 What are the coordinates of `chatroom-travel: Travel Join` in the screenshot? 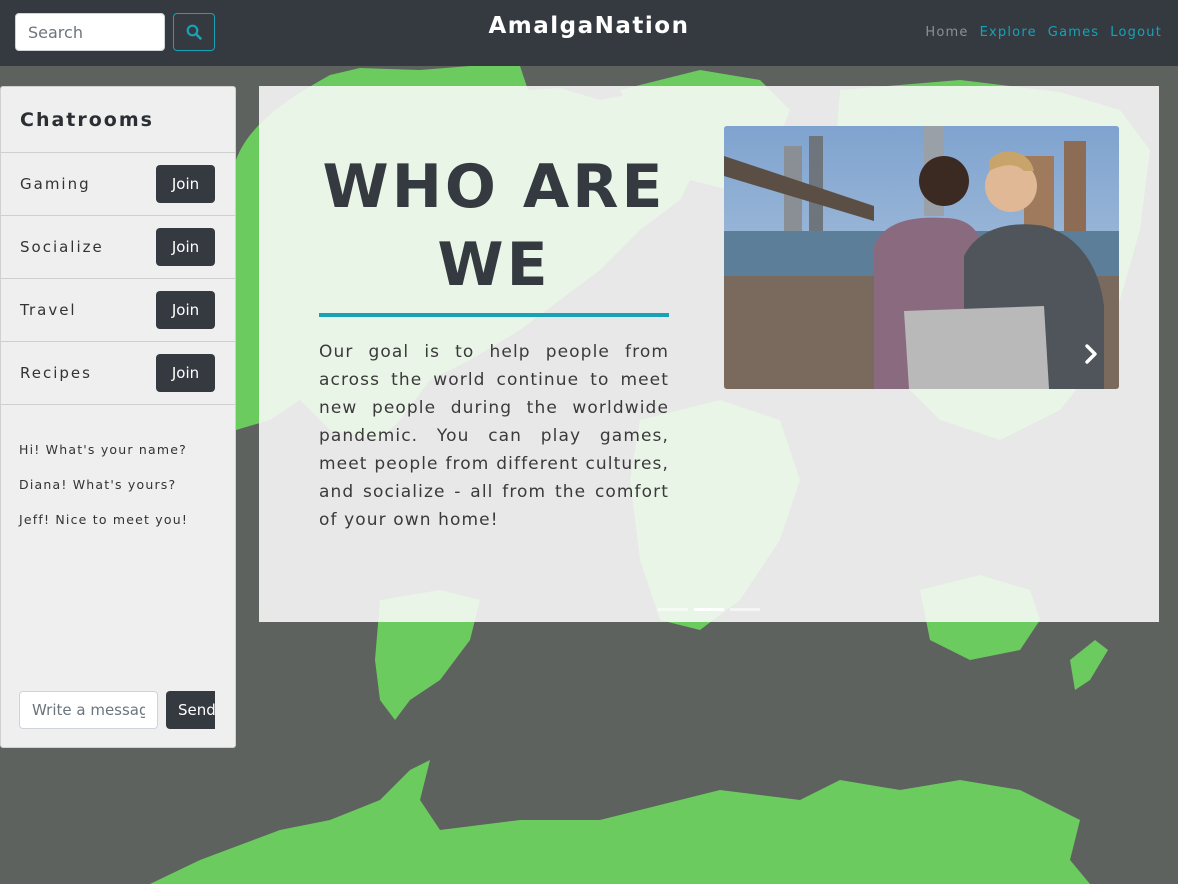 It's located at (118, 310).